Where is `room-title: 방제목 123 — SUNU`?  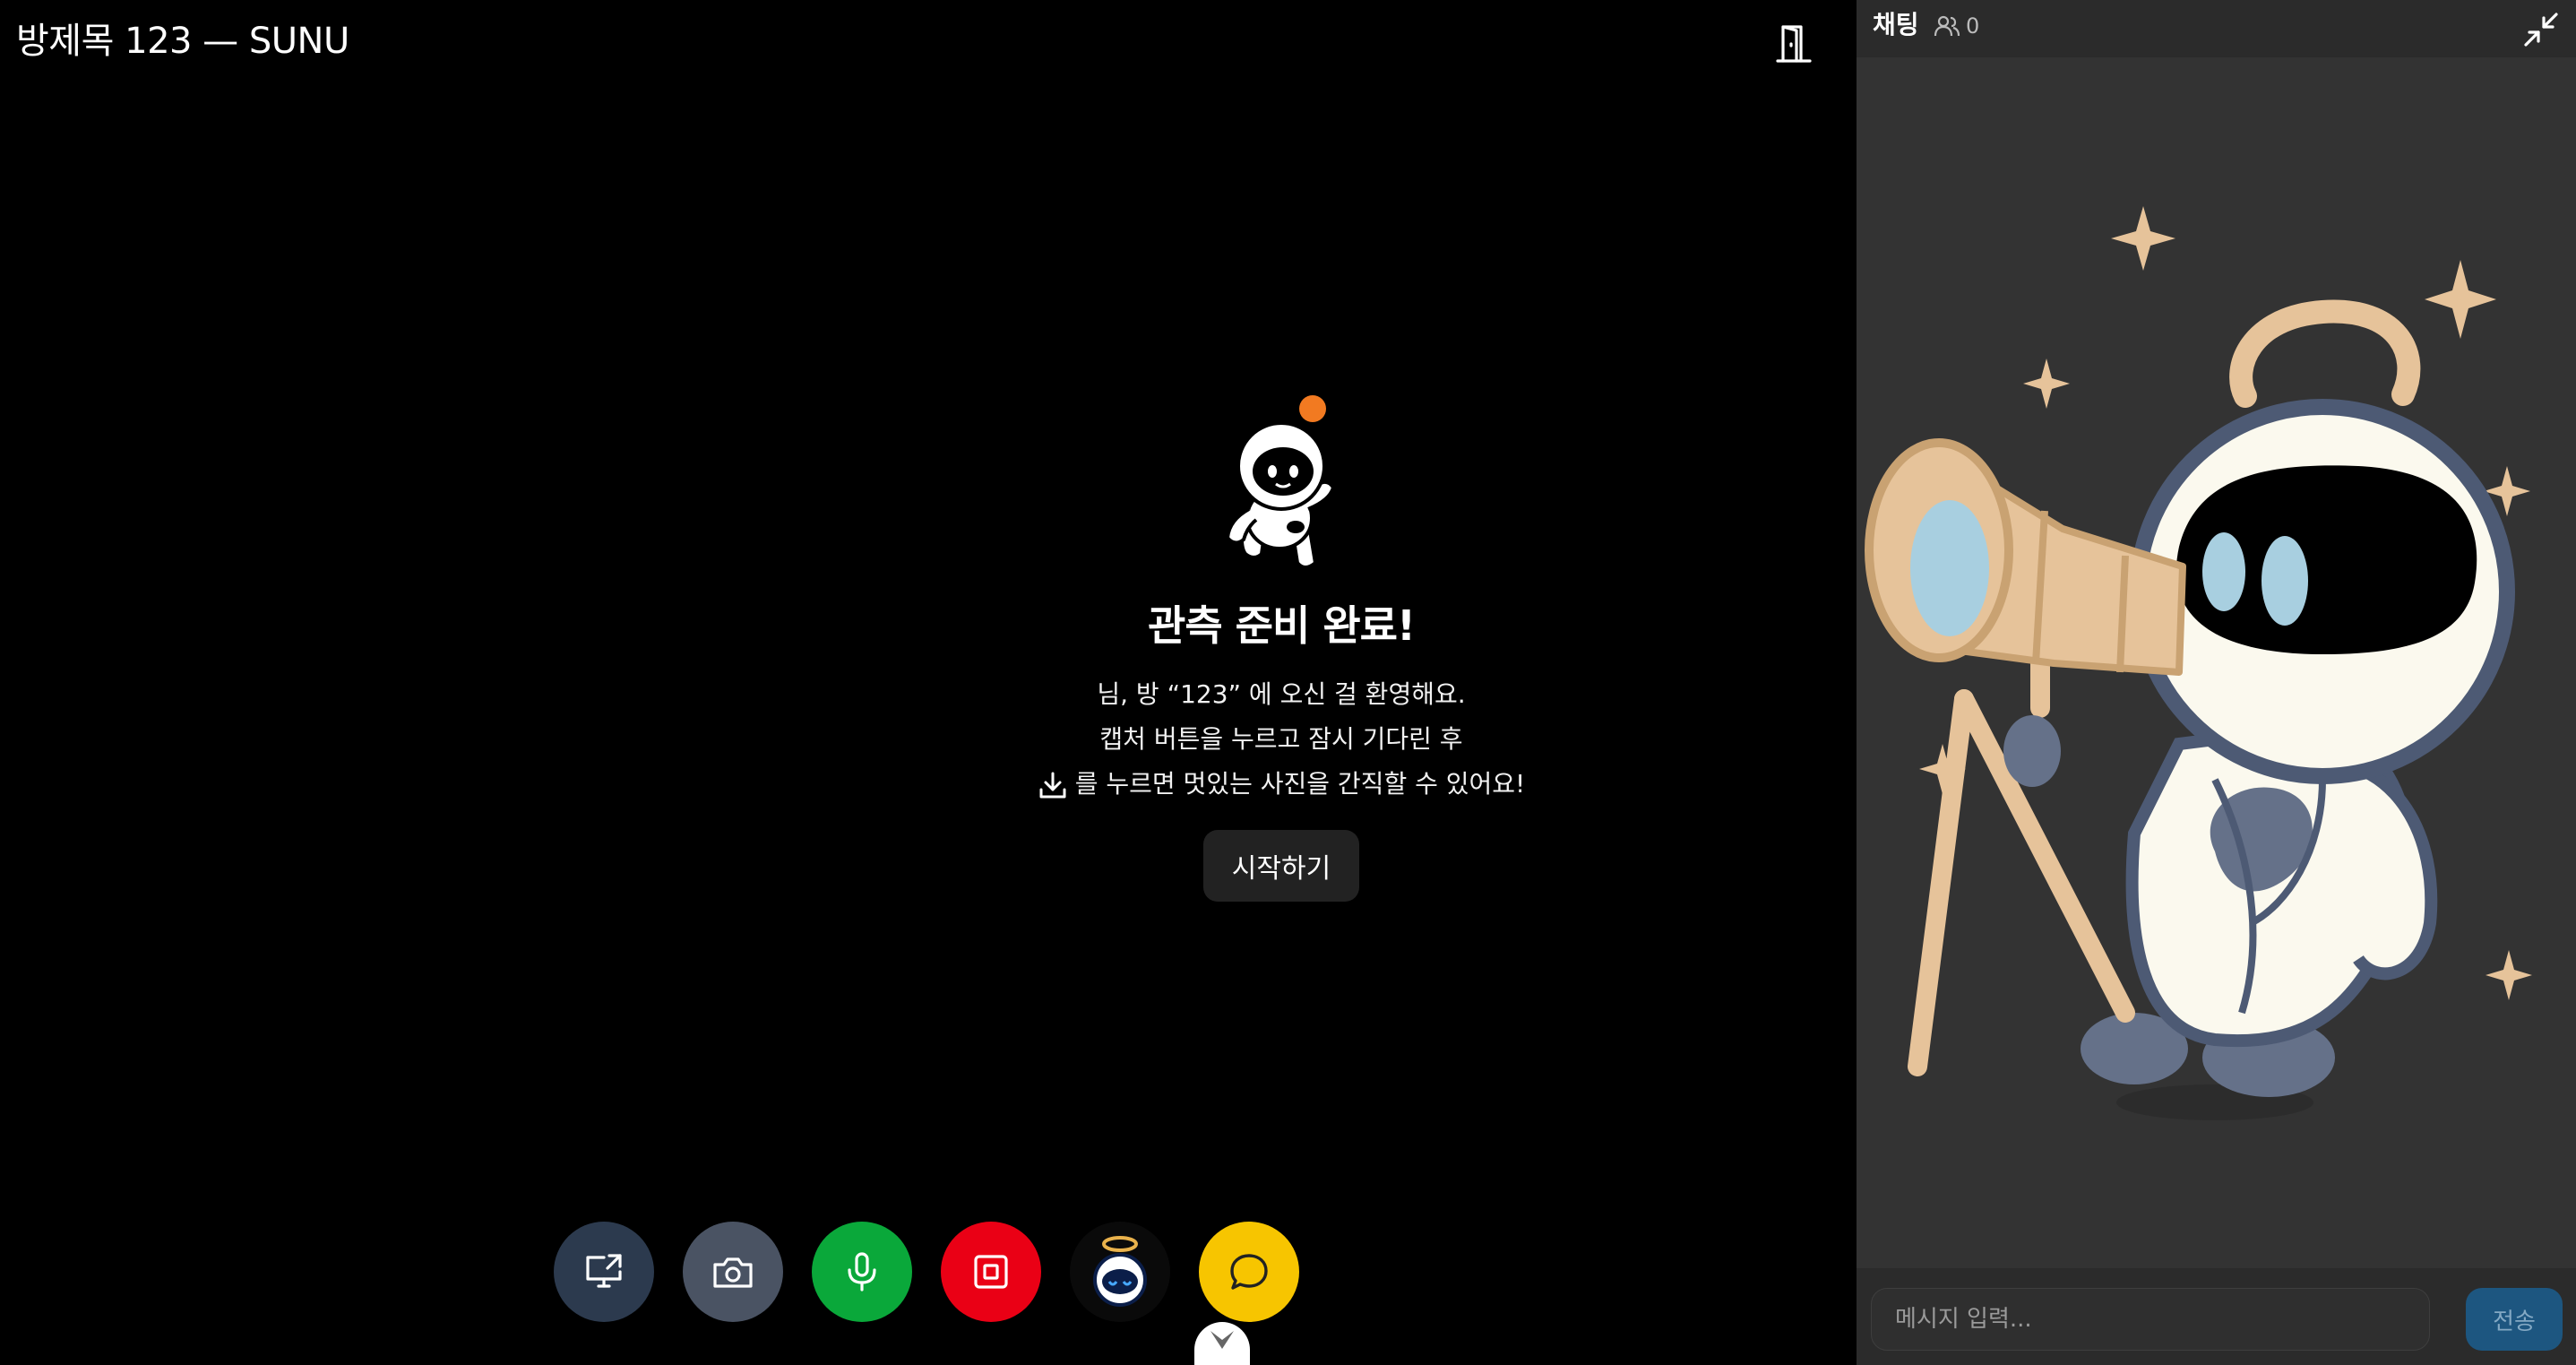 room-title: 방제목 123 — SUNU is located at coordinates (182, 41).